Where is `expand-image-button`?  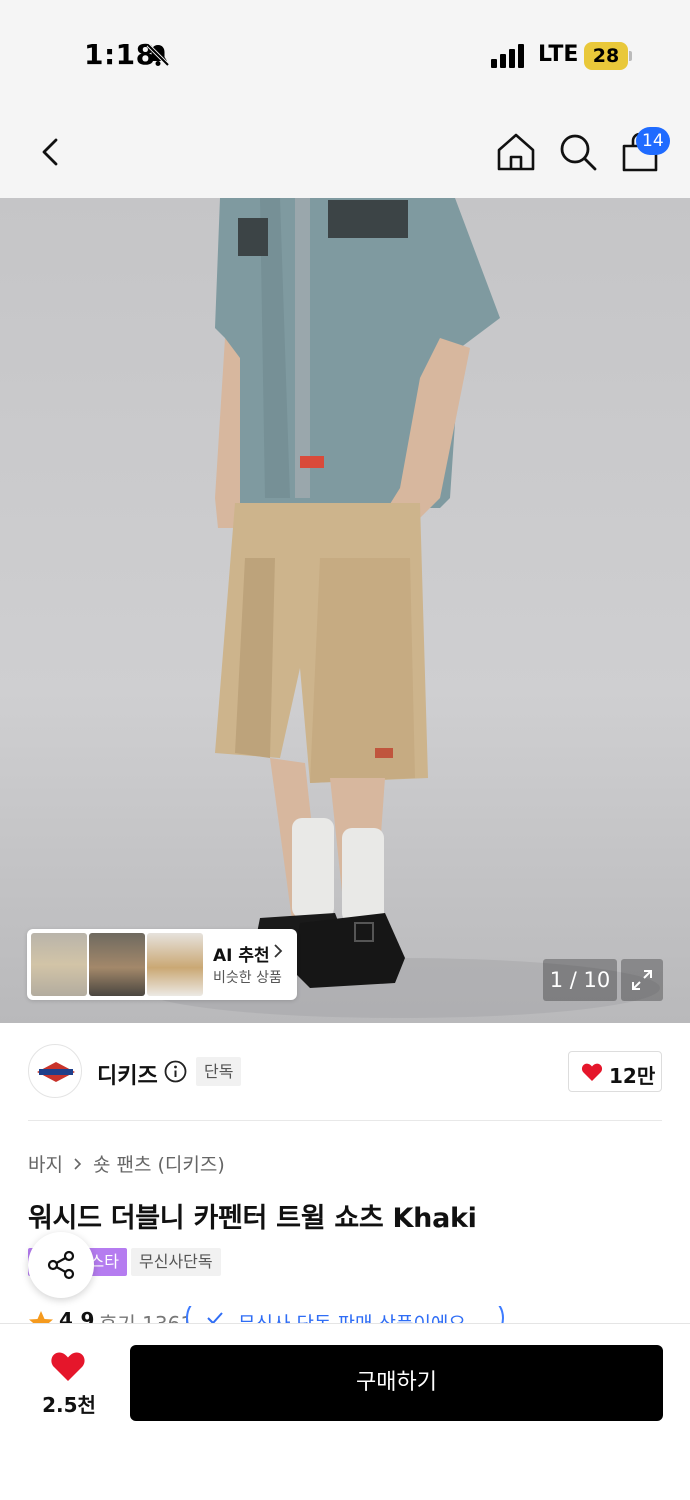 expand-image-button is located at coordinates (642, 980).